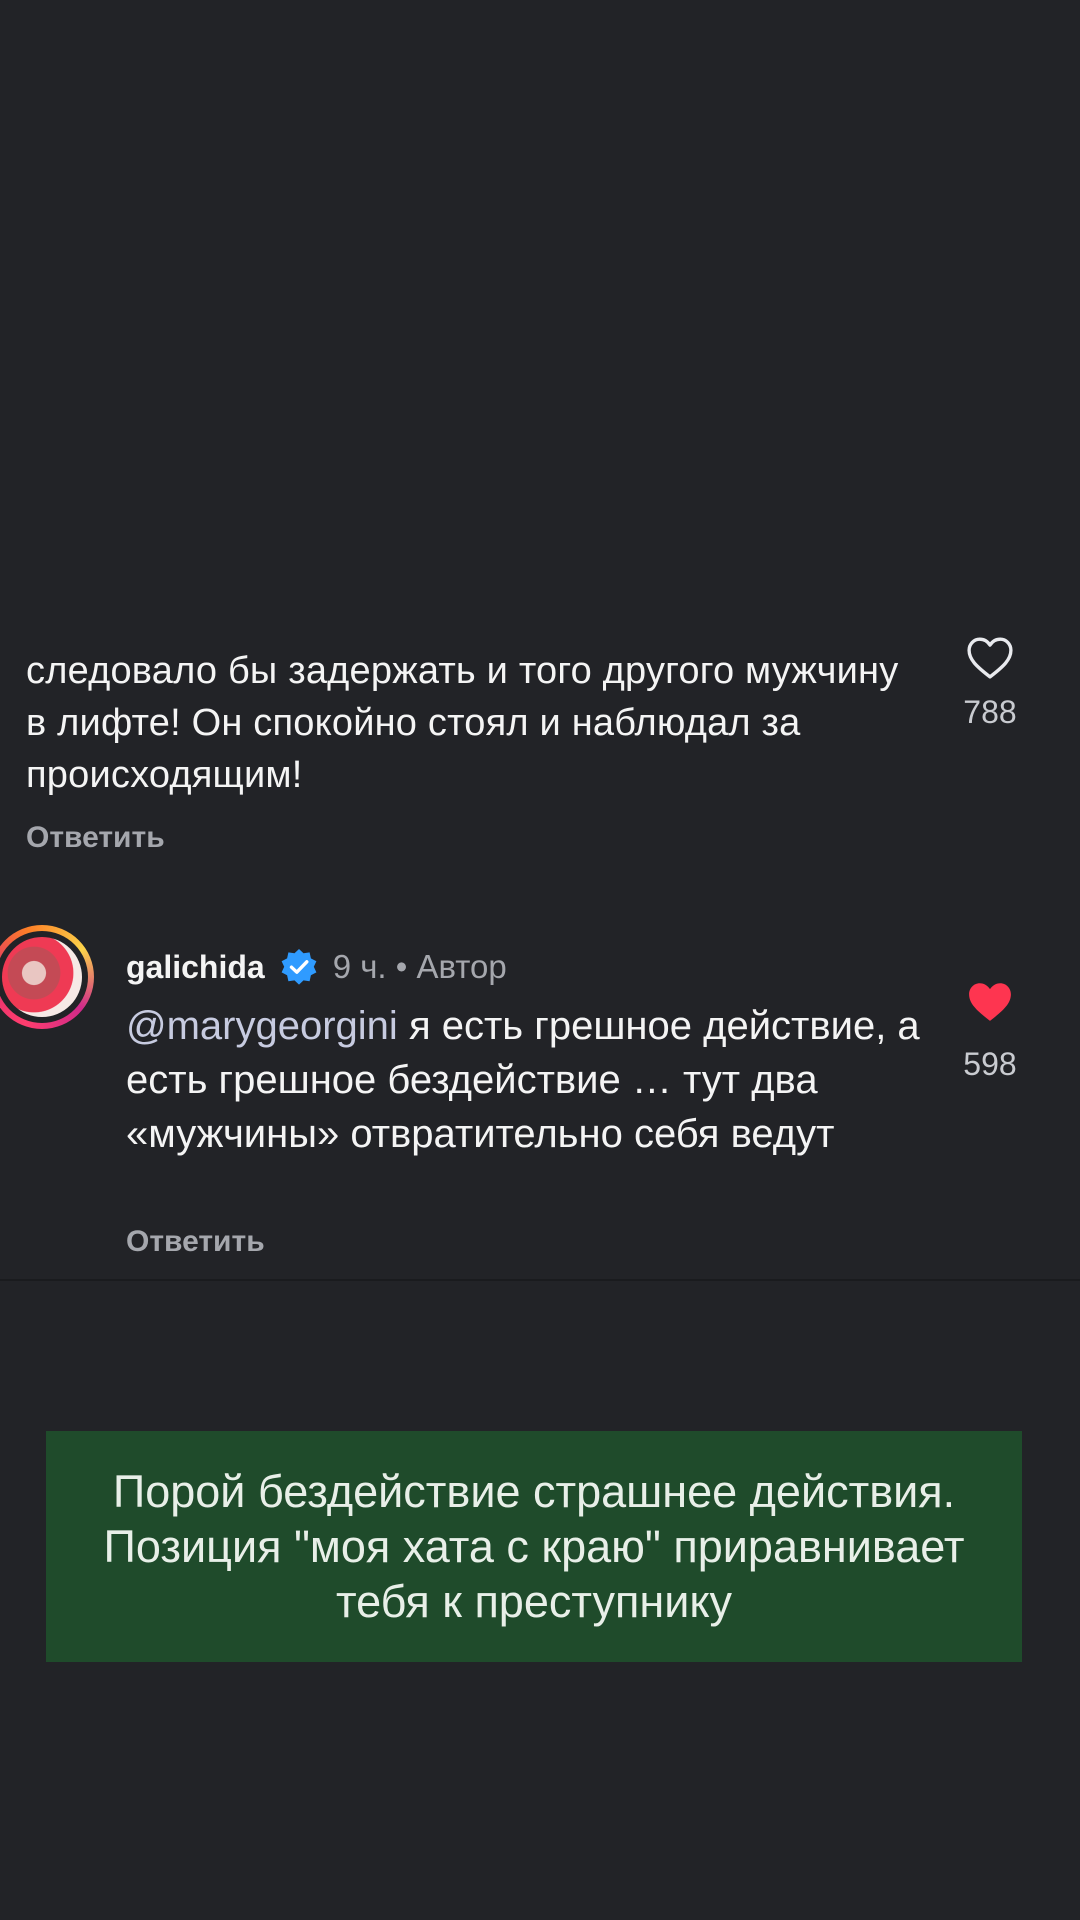 This screenshot has height=1920, width=1080. What do you see at coordinates (990, 682) in the screenshot?
I see `like-button: 788` at bounding box center [990, 682].